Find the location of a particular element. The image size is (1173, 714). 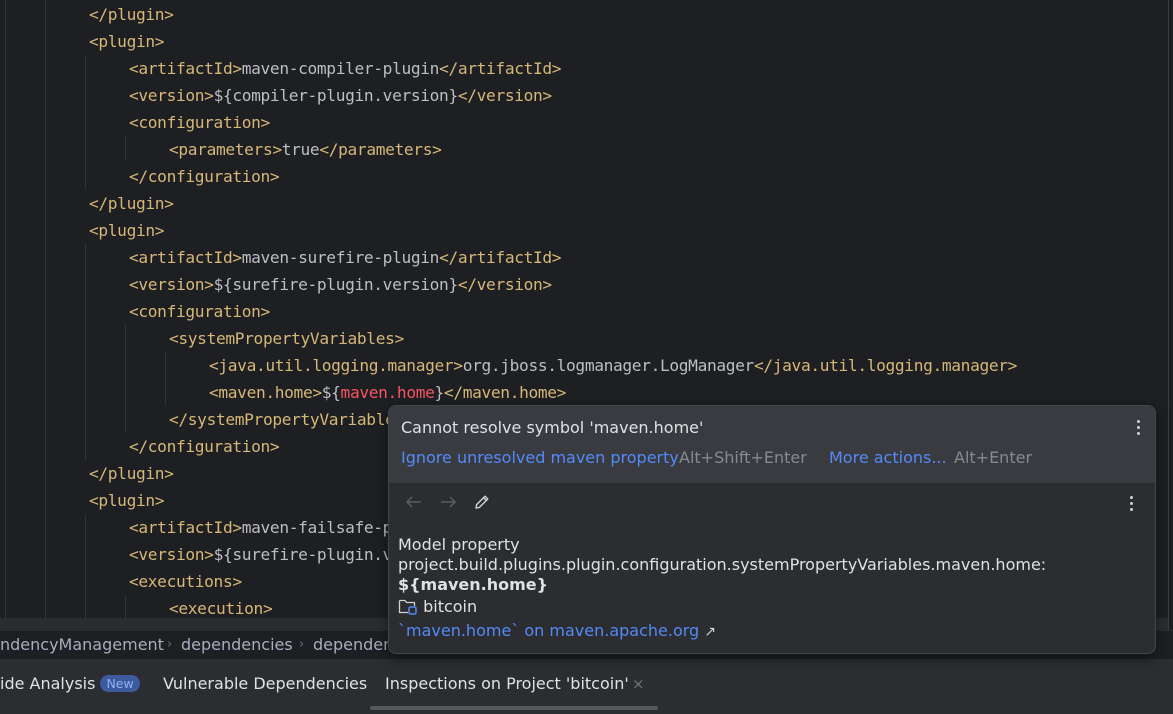

xml-tag: <systemPropertyVariables> is located at coordinates (286, 338).